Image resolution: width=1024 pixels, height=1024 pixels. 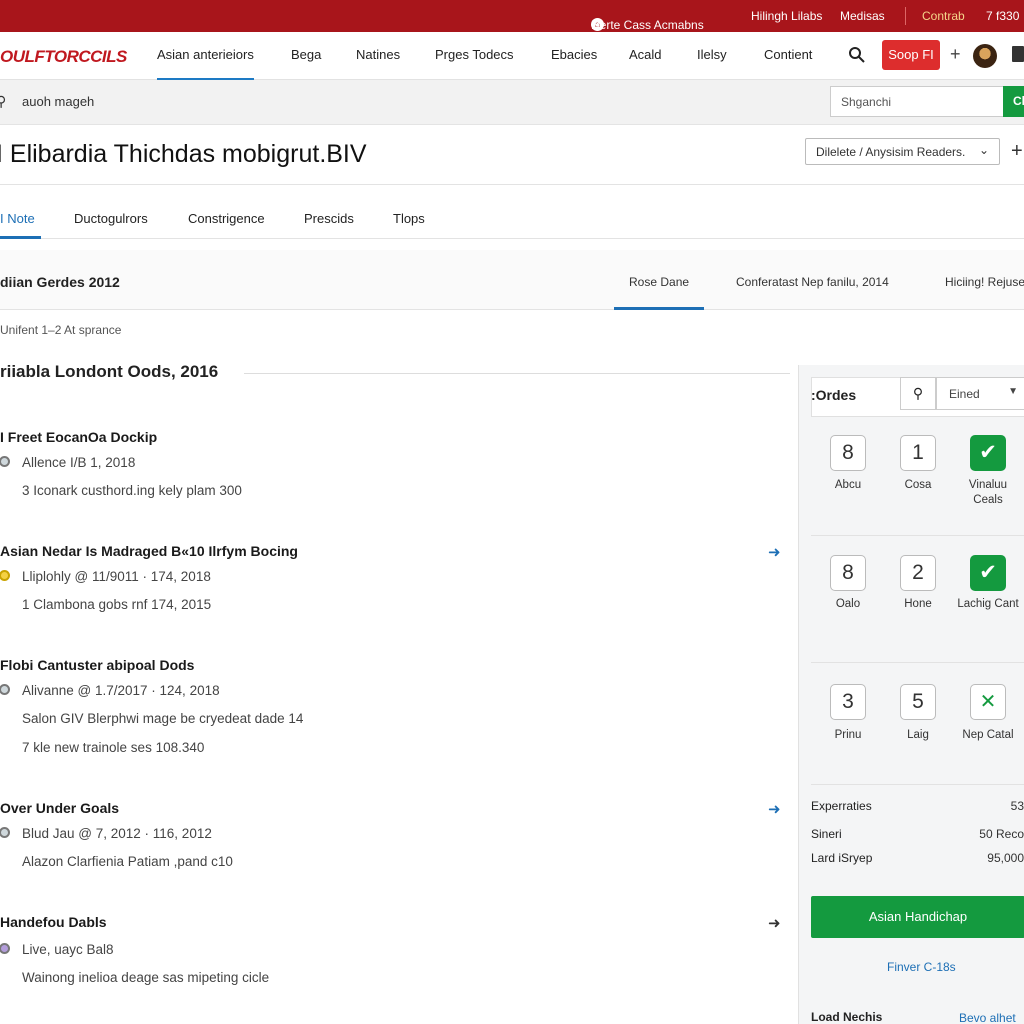 What do you see at coordinates (988, 604) in the screenshot?
I see `tile-label: Lachig Cant` at bounding box center [988, 604].